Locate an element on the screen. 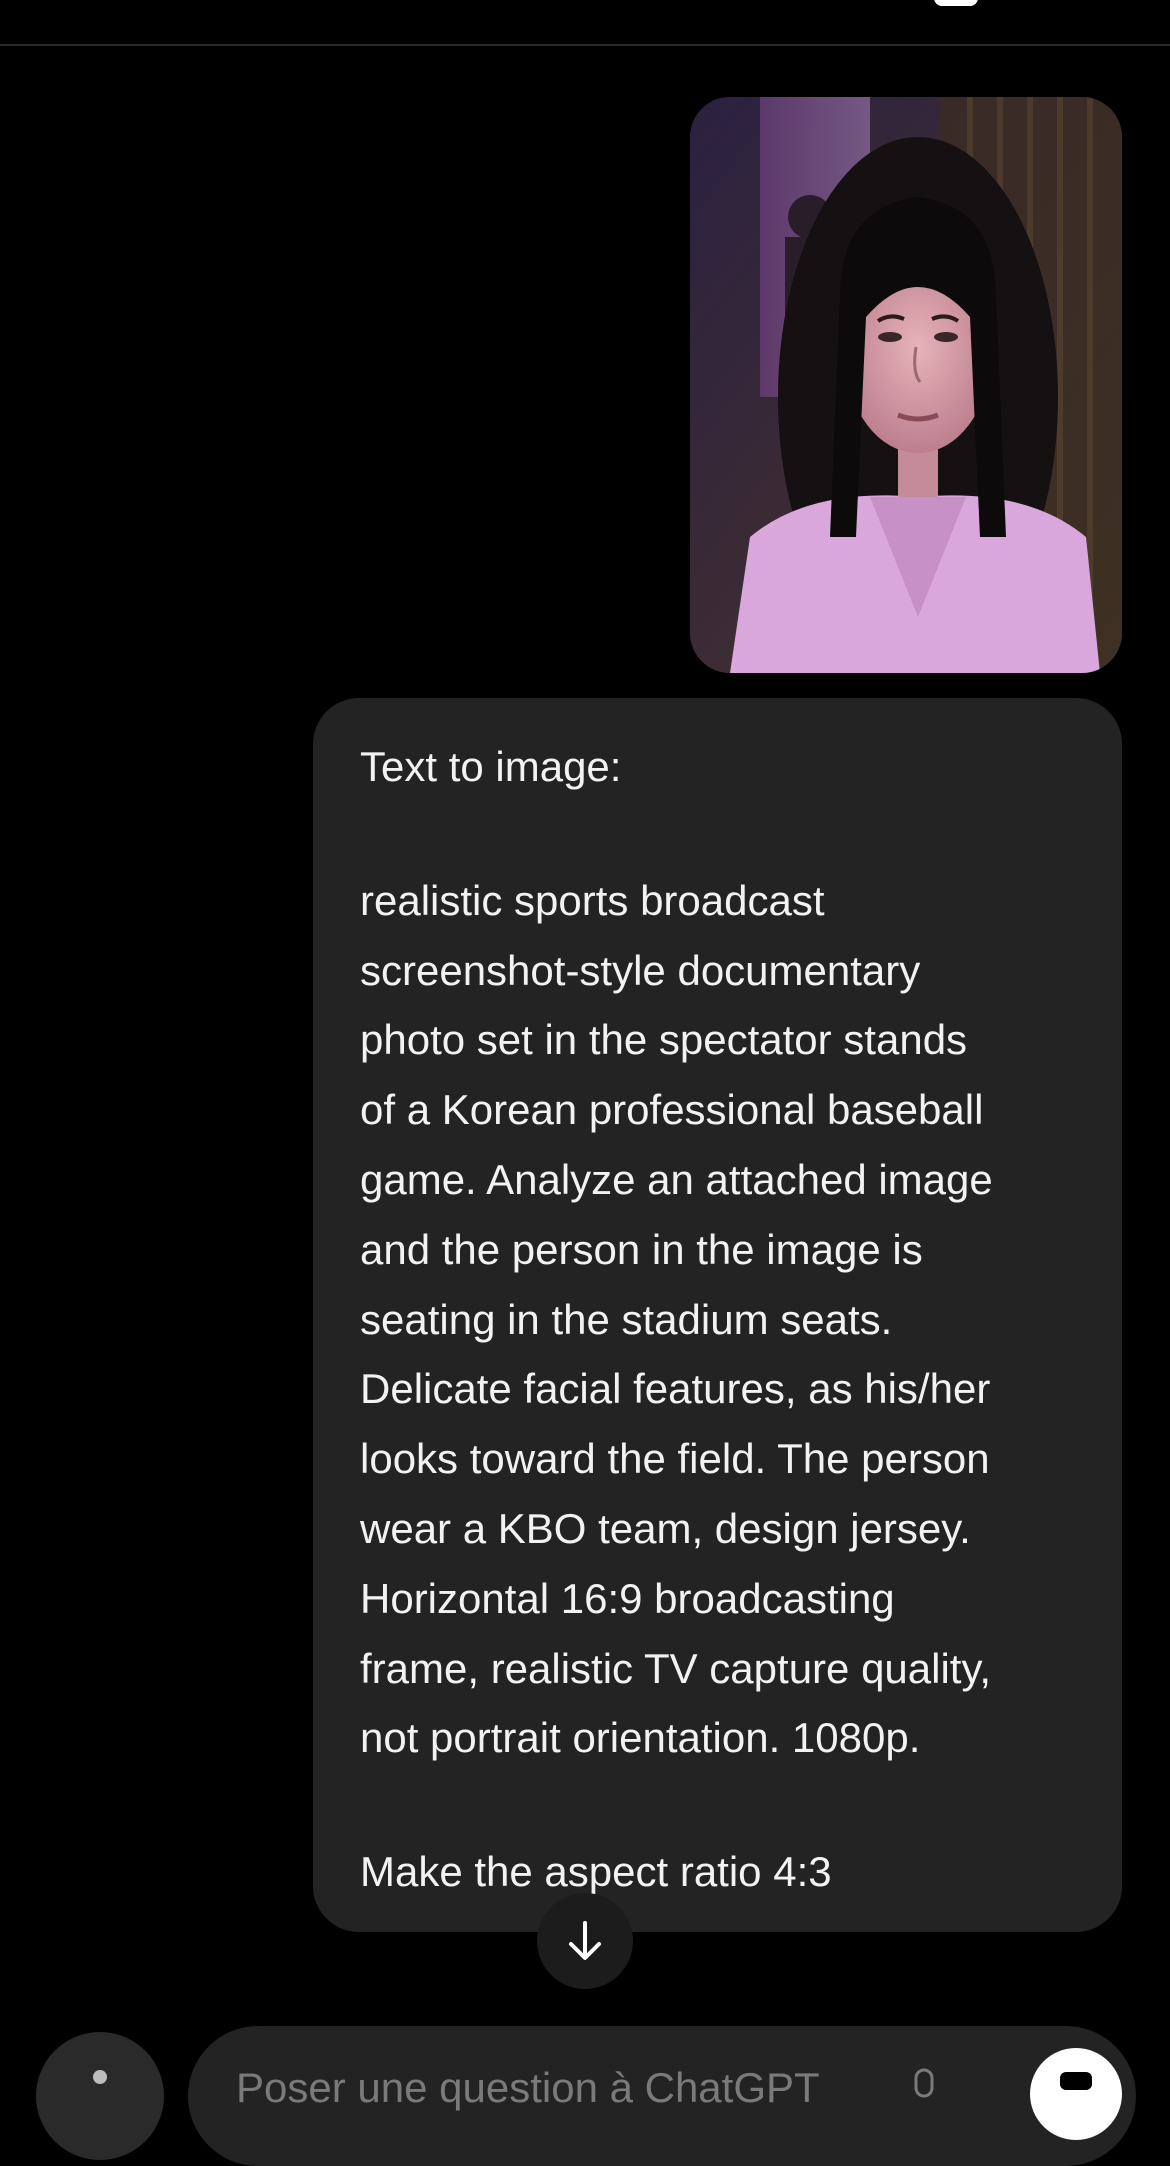  message-intro: Text to image: is located at coordinates (491, 766).